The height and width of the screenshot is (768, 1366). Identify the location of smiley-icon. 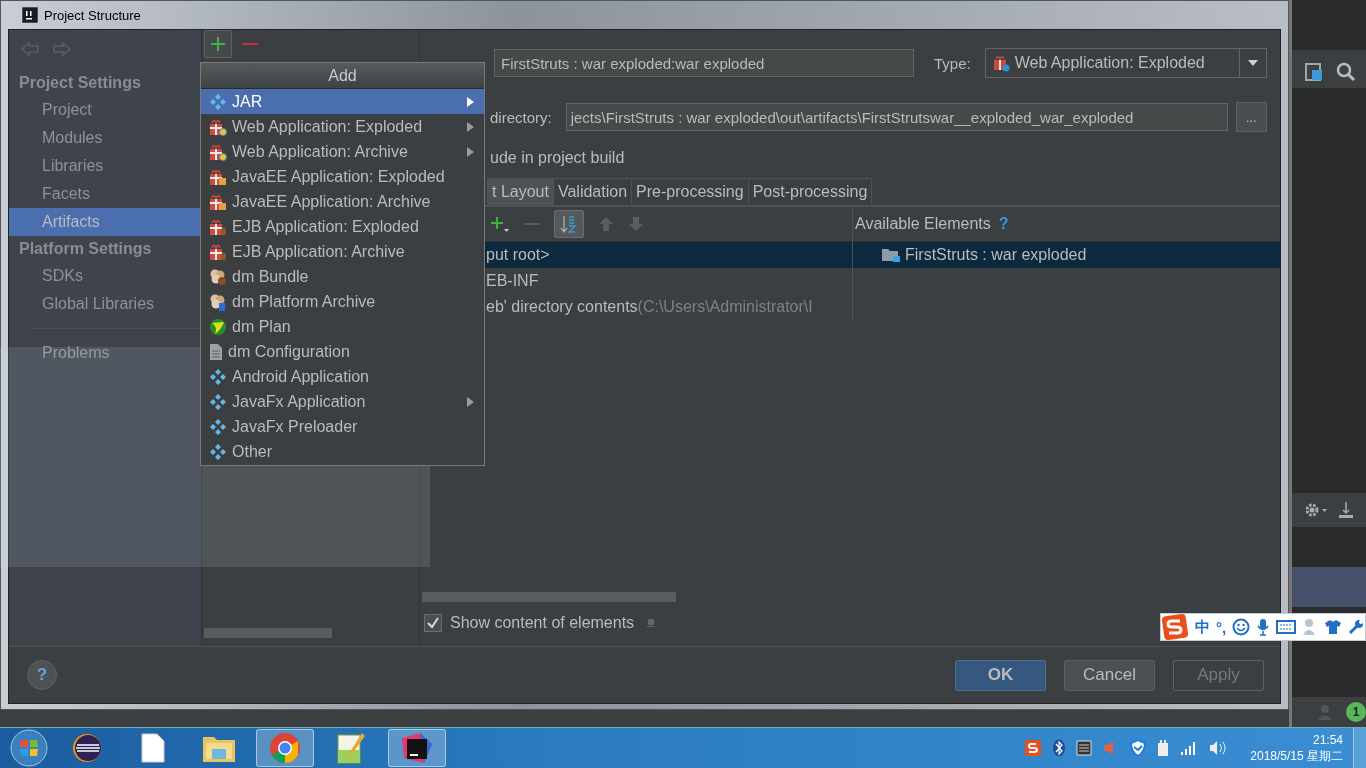
(1241, 627).